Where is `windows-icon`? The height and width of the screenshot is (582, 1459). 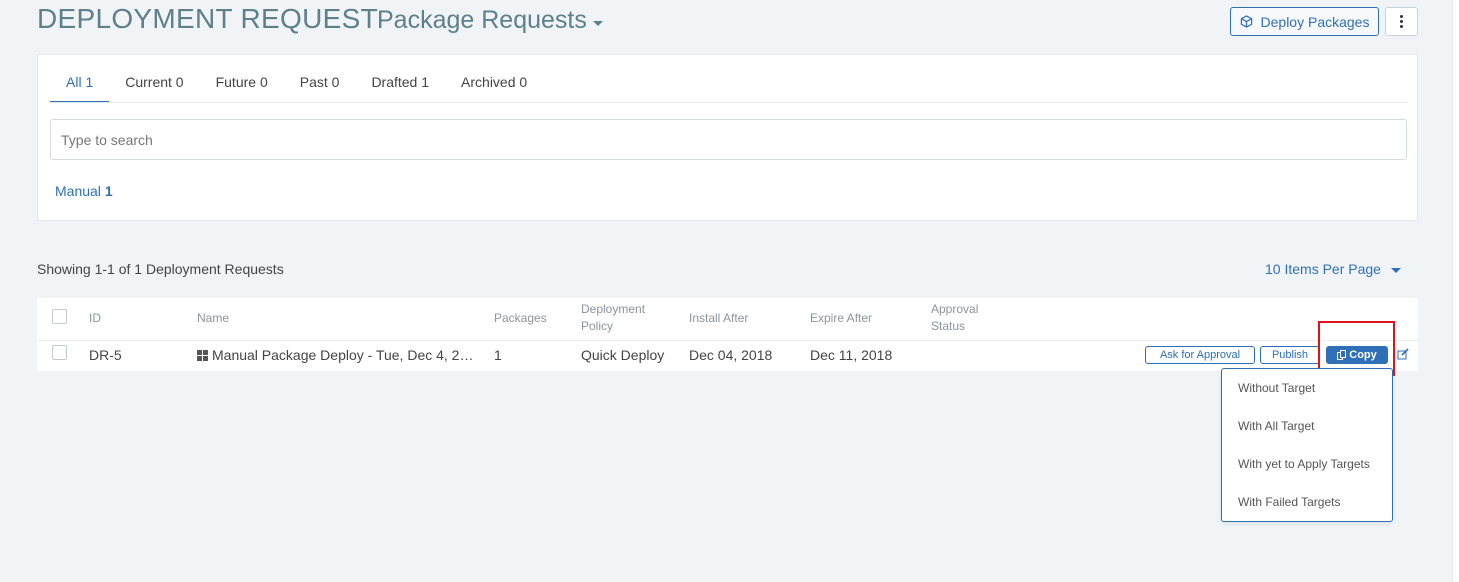 windows-icon is located at coordinates (202, 355).